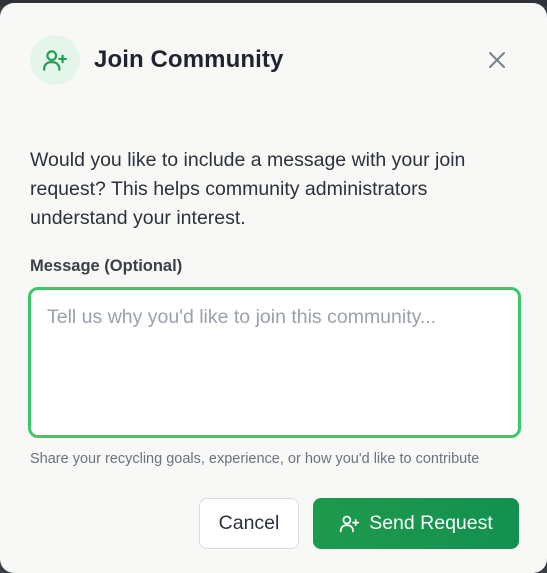 This screenshot has width=547, height=573. I want to click on dialog-header: Join Community, so click(156, 60).